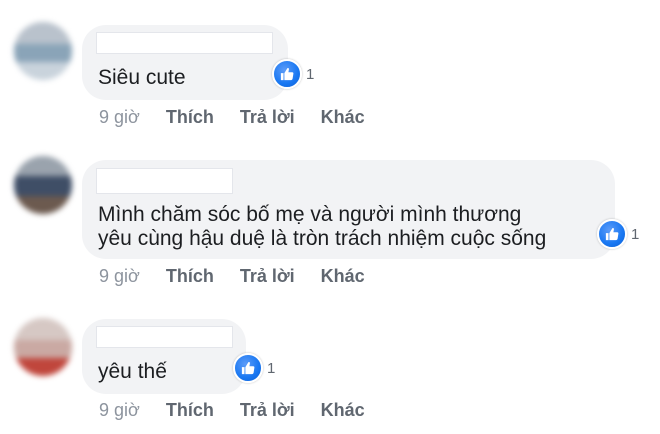  Describe the element at coordinates (132, 371) in the screenshot. I see `comment-text: yêu thế` at that location.